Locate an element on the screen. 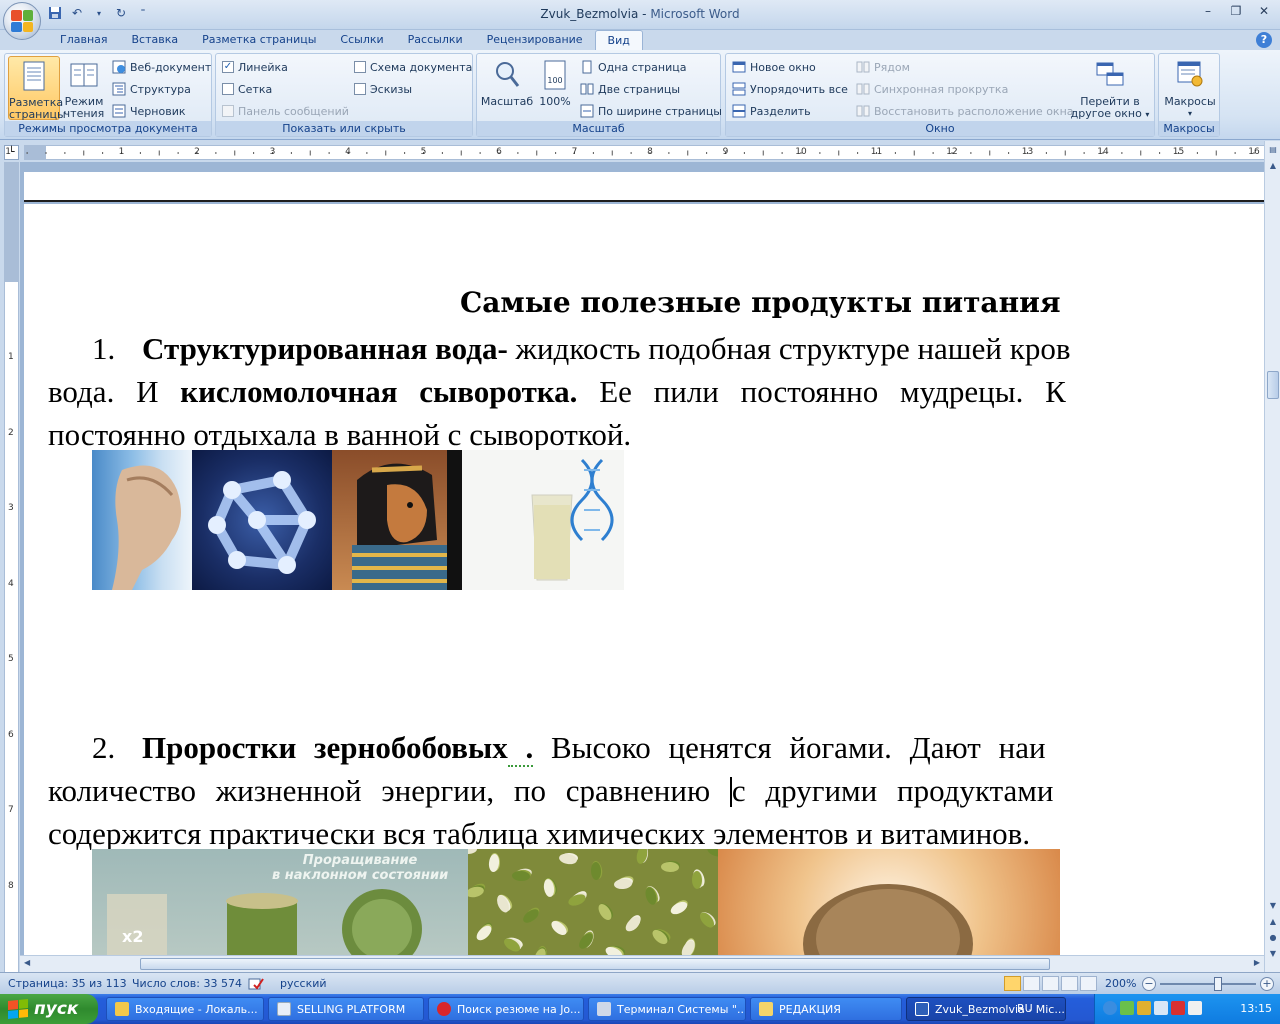 The height and width of the screenshot is (1024, 1280). keyboard-language: RU is located at coordinates (1025, 1008).